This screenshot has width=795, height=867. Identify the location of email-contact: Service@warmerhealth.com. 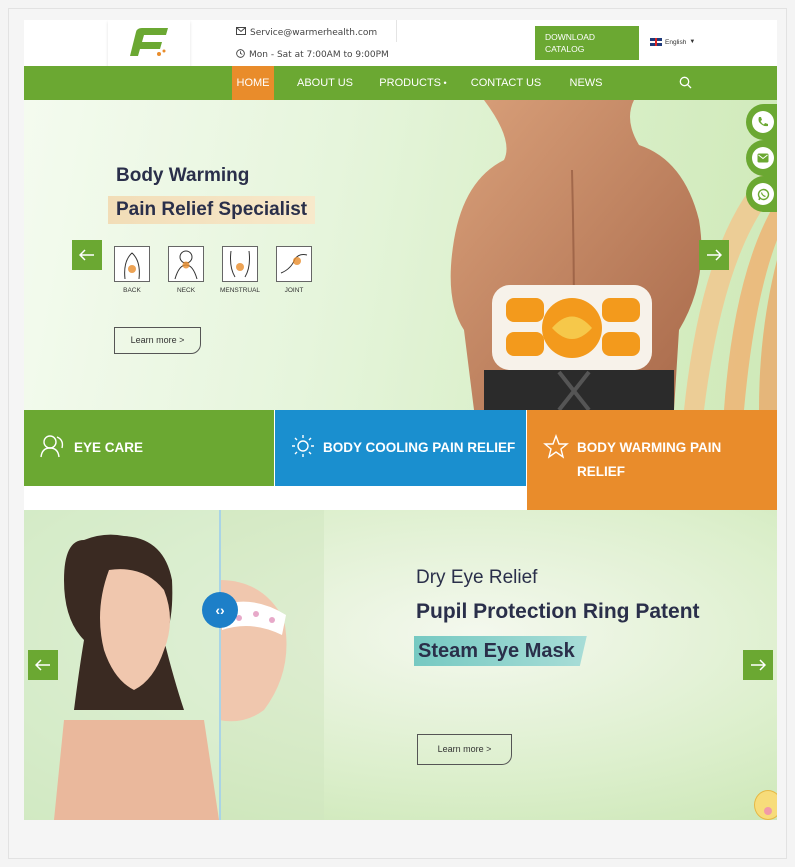
(306, 32).